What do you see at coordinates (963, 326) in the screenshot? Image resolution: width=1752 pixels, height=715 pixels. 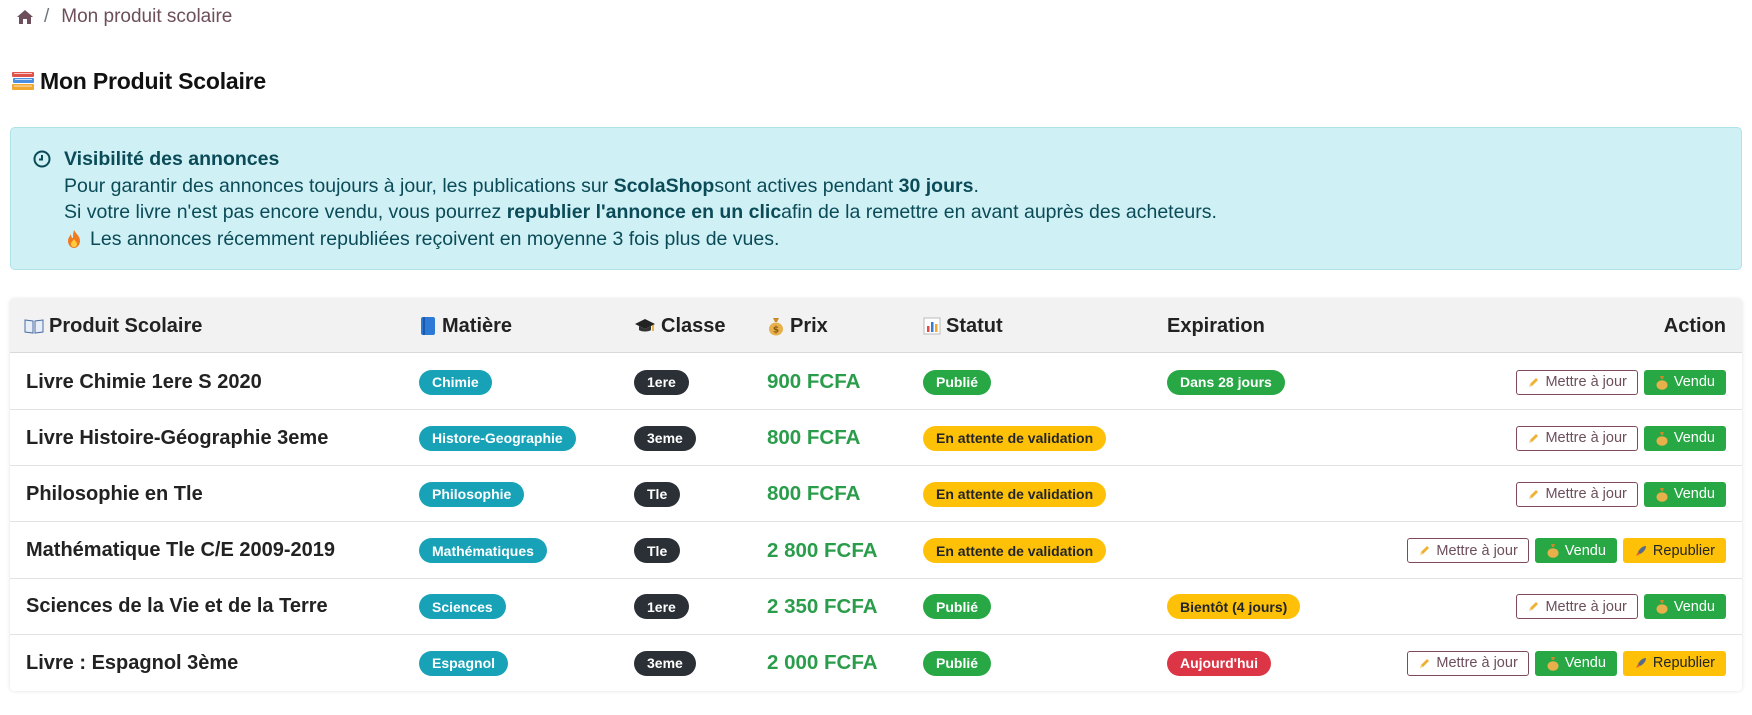 I see `header-status: Statut` at bounding box center [963, 326].